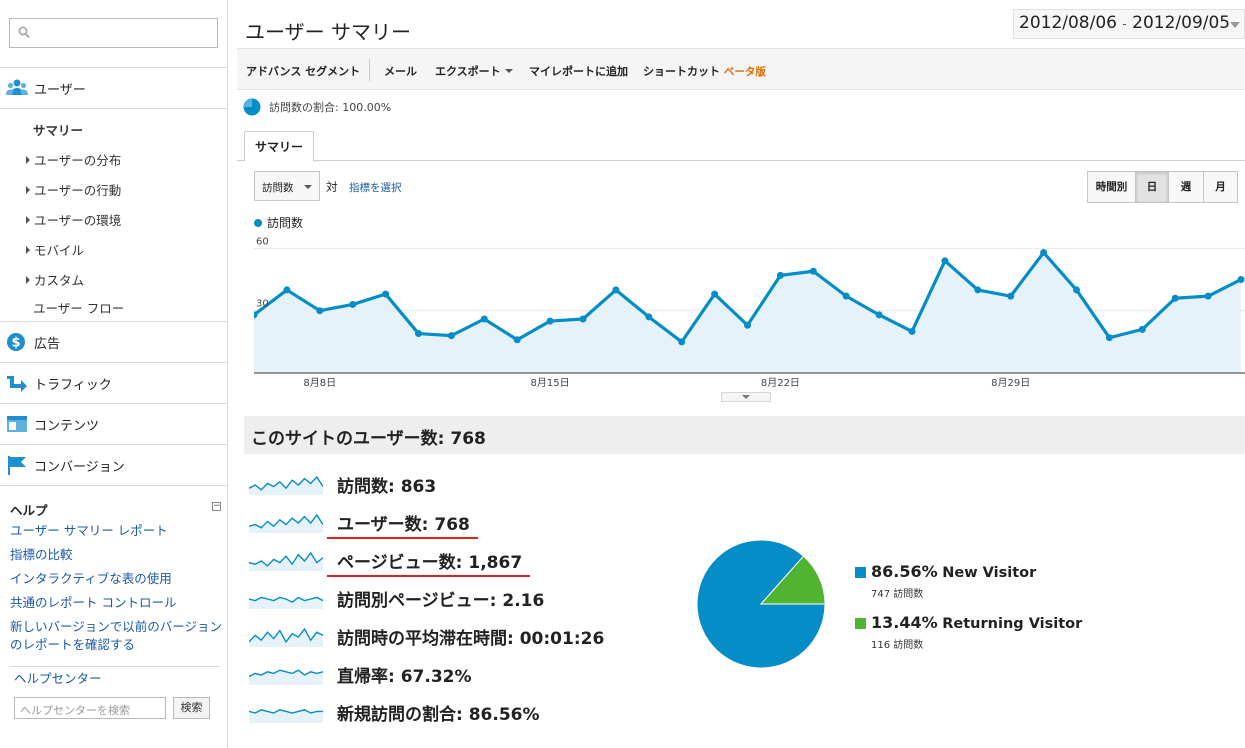 This screenshot has height=748, width=1245. I want to click on metric-row: 新規訪問の割合: 86.56%, so click(394, 712).